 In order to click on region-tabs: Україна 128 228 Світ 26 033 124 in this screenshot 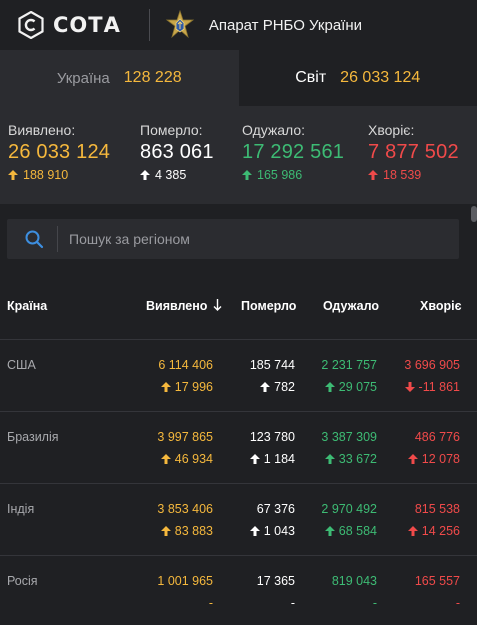, I will do `click(238, 78)`.